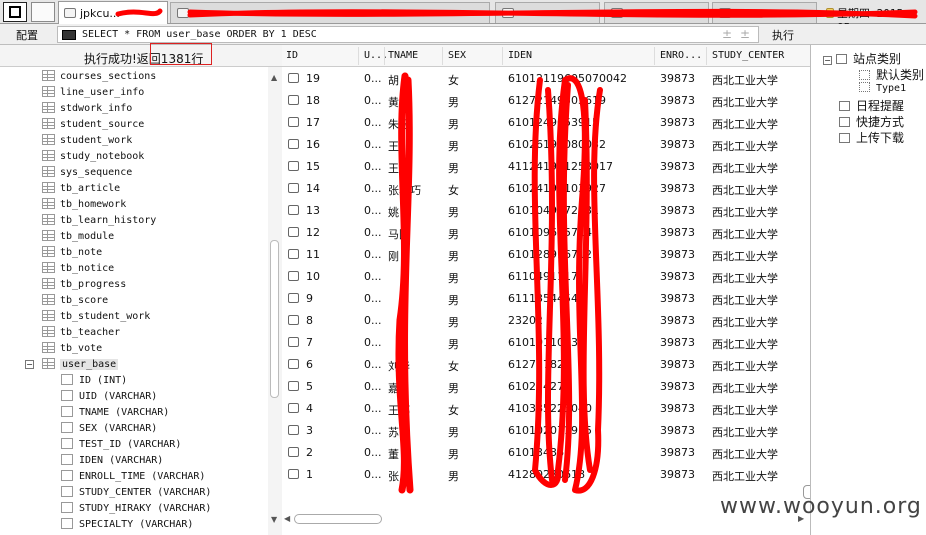 The image size is (926, 535). I want to click on table-row: 10 0... 男 6110491117 39873 西北工业大学, so click(546, 276).